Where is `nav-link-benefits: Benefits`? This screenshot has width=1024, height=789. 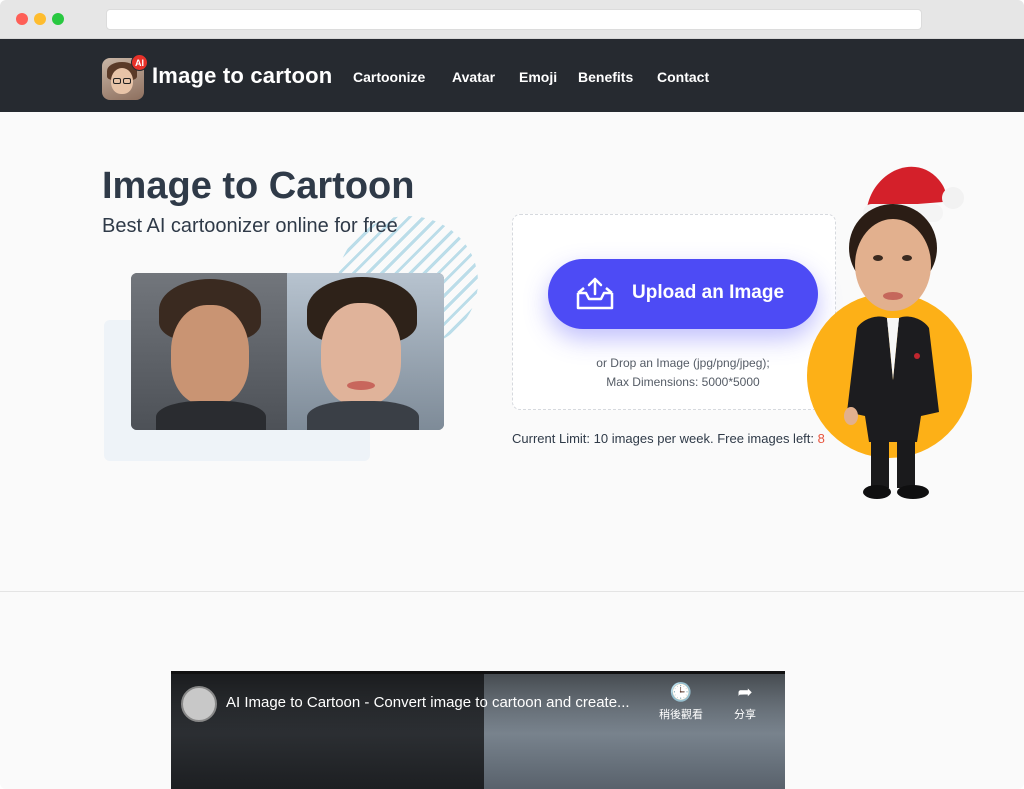
nav-link-benefits: Benefits is located at coordinates (605, 77).